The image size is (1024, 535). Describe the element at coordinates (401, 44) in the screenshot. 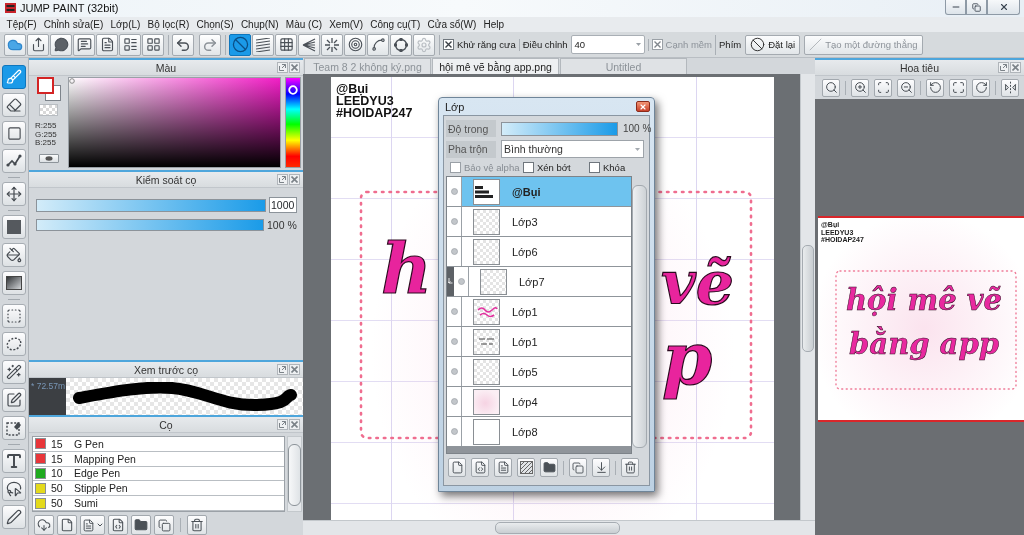

I see `ellipse-ruler-button` at that location.